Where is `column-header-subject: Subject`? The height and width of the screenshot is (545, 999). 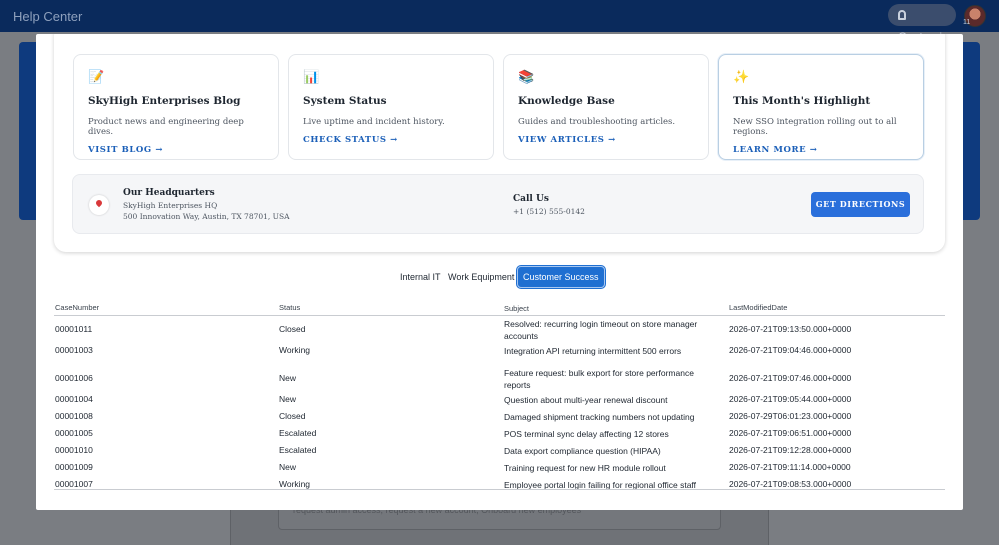
column-header-subject: Subject is located at coordinates (611, 309).